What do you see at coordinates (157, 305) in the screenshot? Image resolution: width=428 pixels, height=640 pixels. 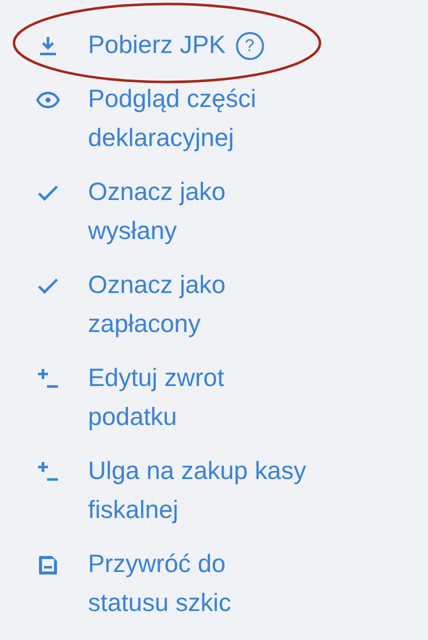 I see `action-link: Oznacz jako zapłacony` at bounding box center [157, 305].